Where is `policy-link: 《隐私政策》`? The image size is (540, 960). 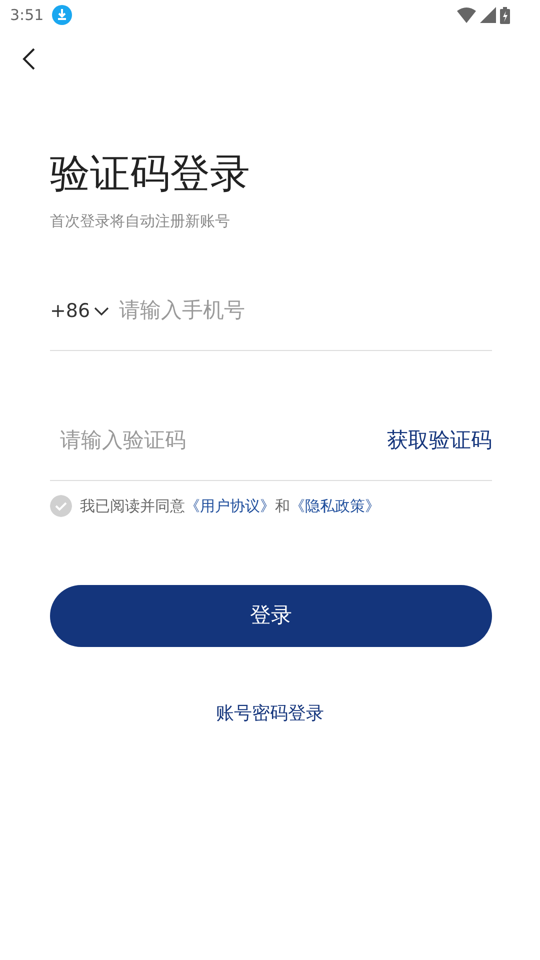
policy-link: 《隐私政策》 is located at coordinates (335, 505).